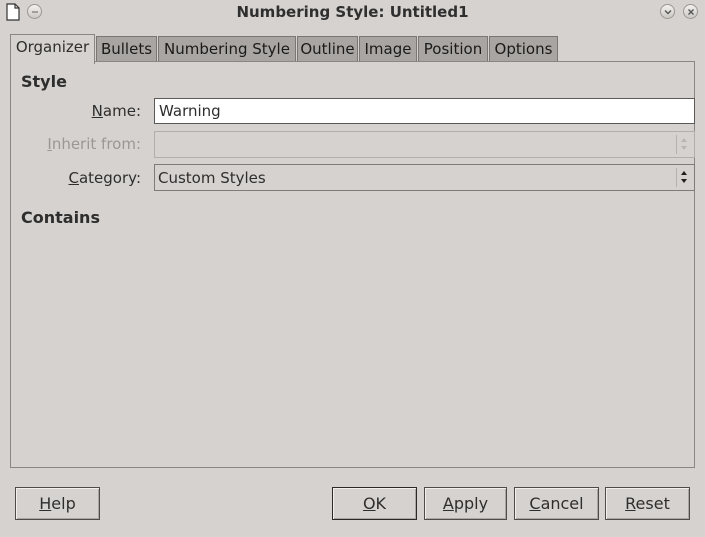 This screenshot has width=705, height=537. Describe the element at coordinates (60, 217) in the screenshot. I see `contains-heading: Contains` at that location.